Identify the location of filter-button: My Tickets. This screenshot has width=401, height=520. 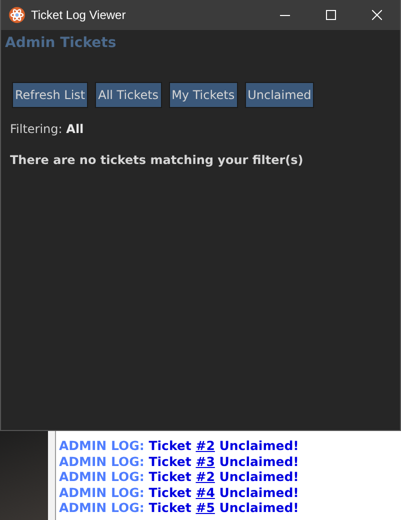
(203, 95).